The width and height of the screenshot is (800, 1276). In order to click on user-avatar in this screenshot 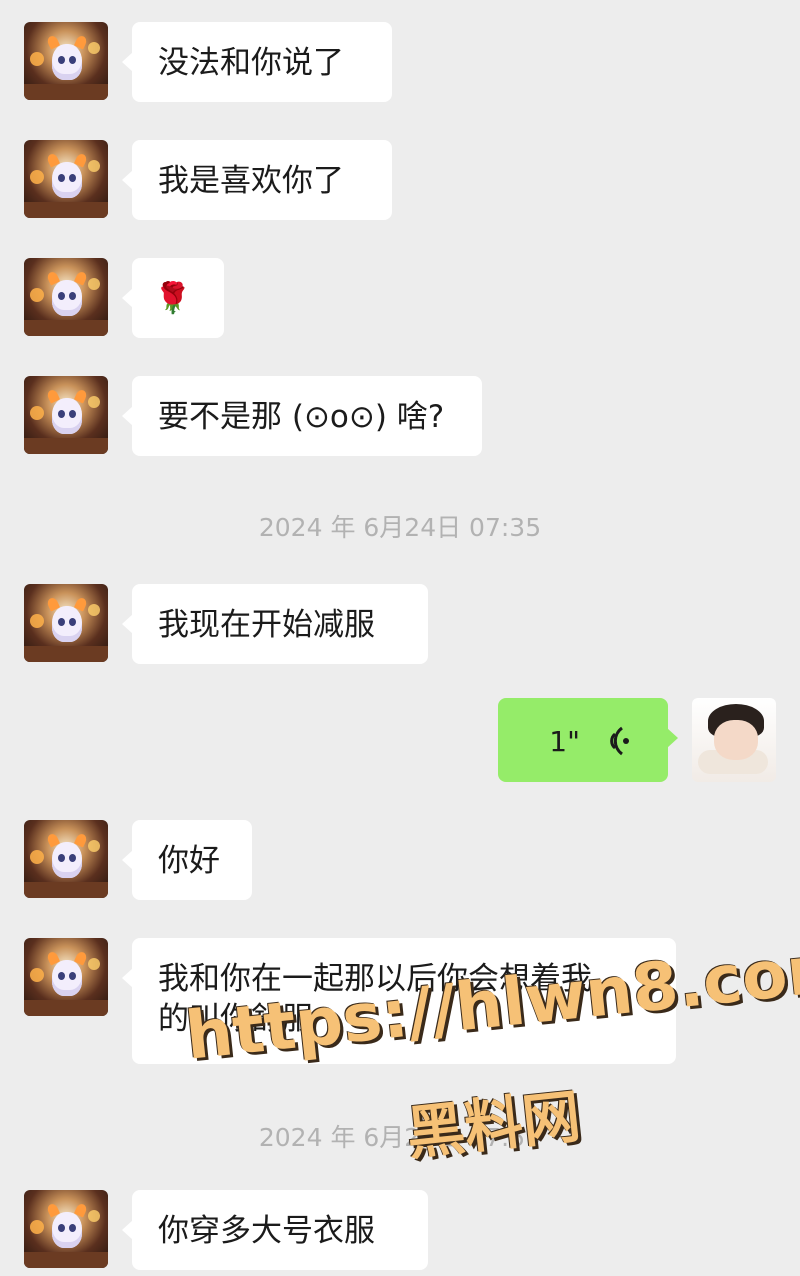, I will do `click(734, 740)`.